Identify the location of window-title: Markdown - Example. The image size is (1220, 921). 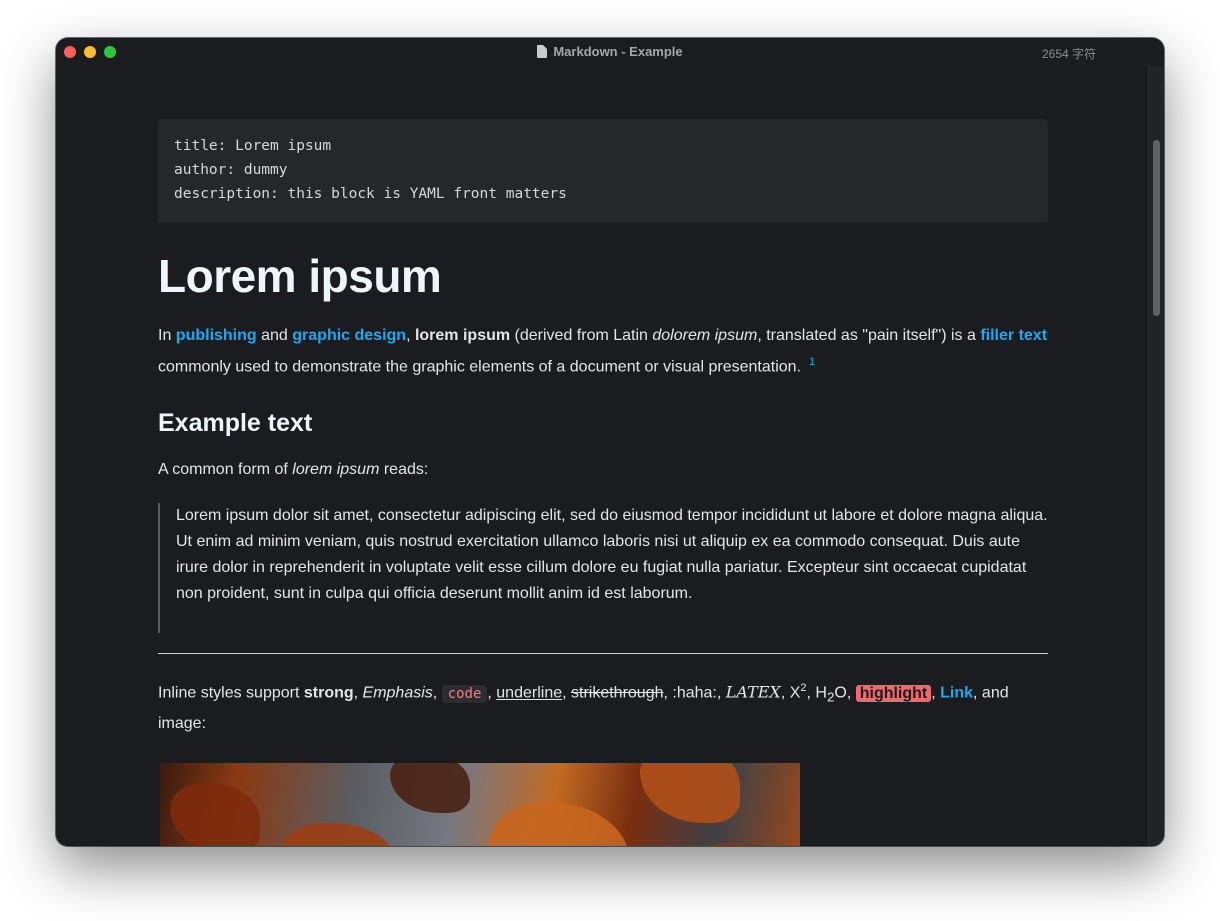
(610, 51).